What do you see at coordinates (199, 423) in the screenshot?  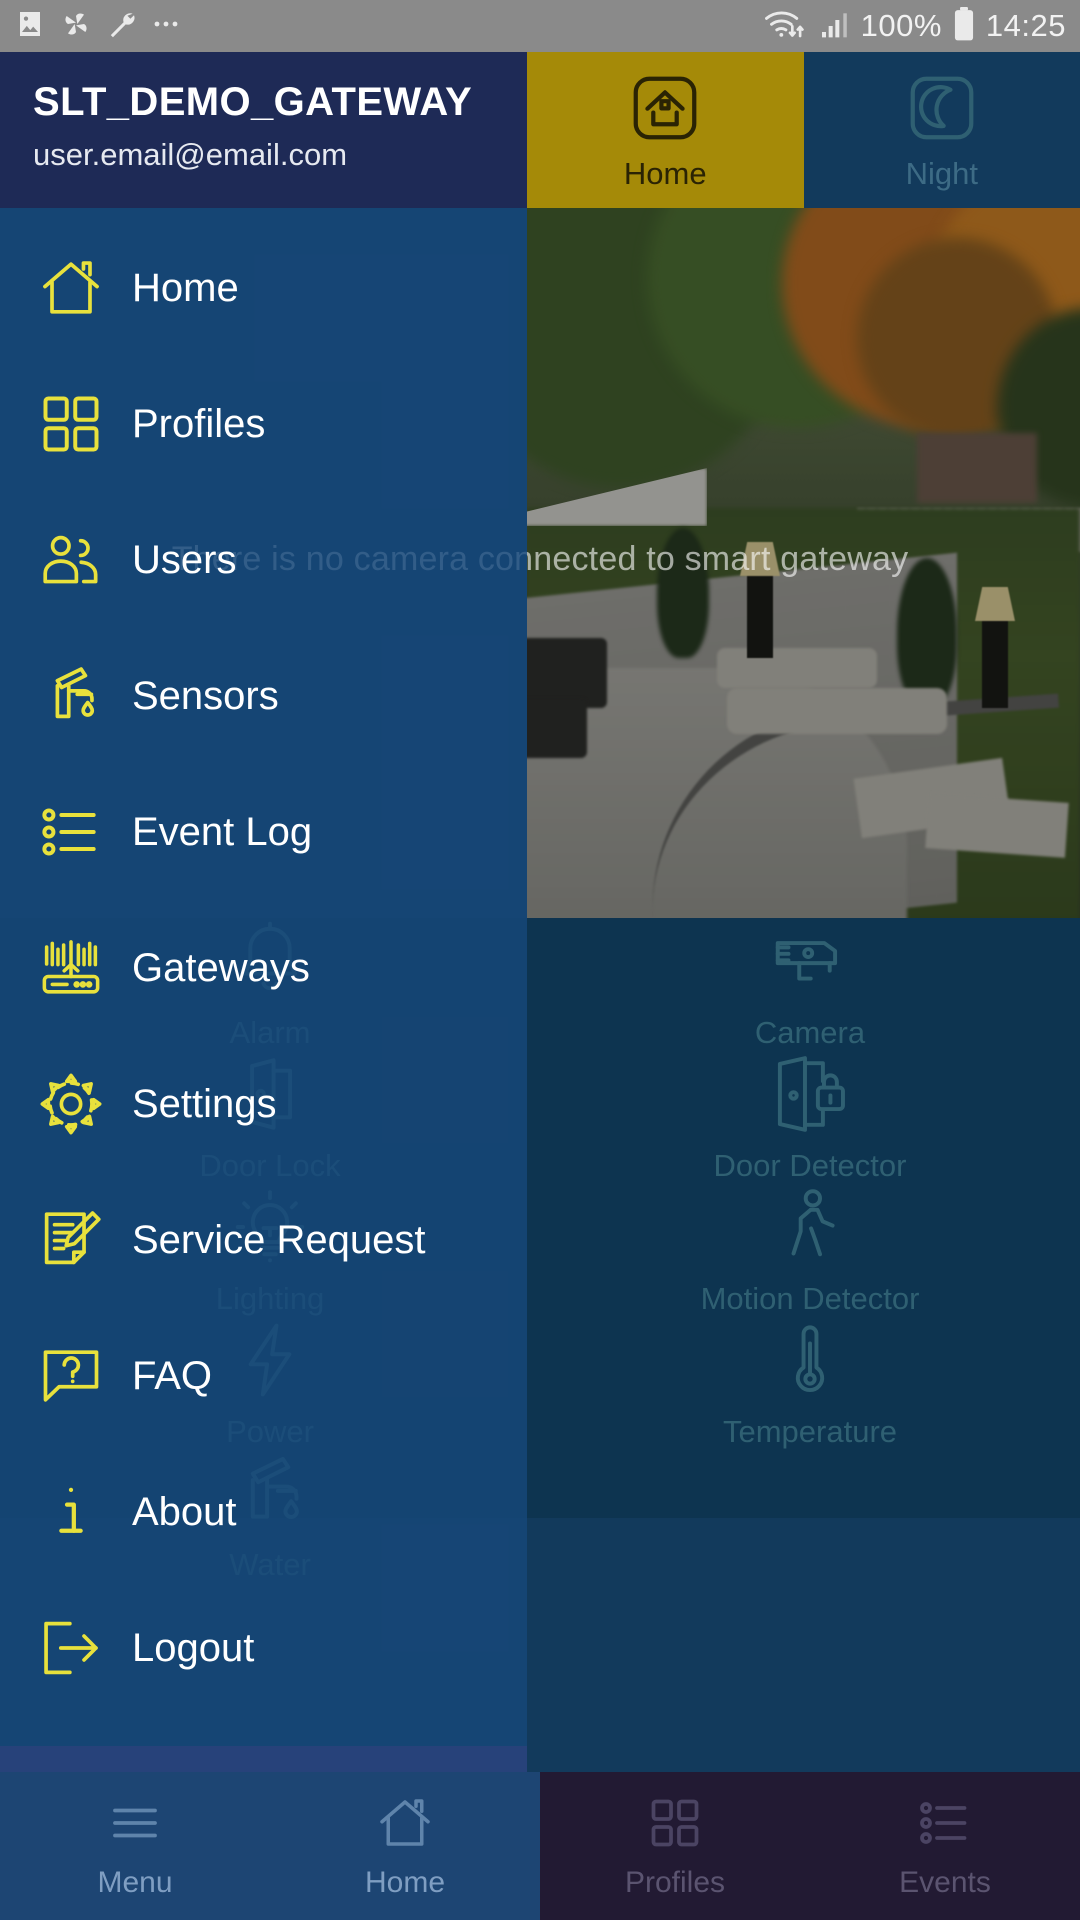 I see `sidebar-item-label: Profiles` at bounding box center [199, 423].